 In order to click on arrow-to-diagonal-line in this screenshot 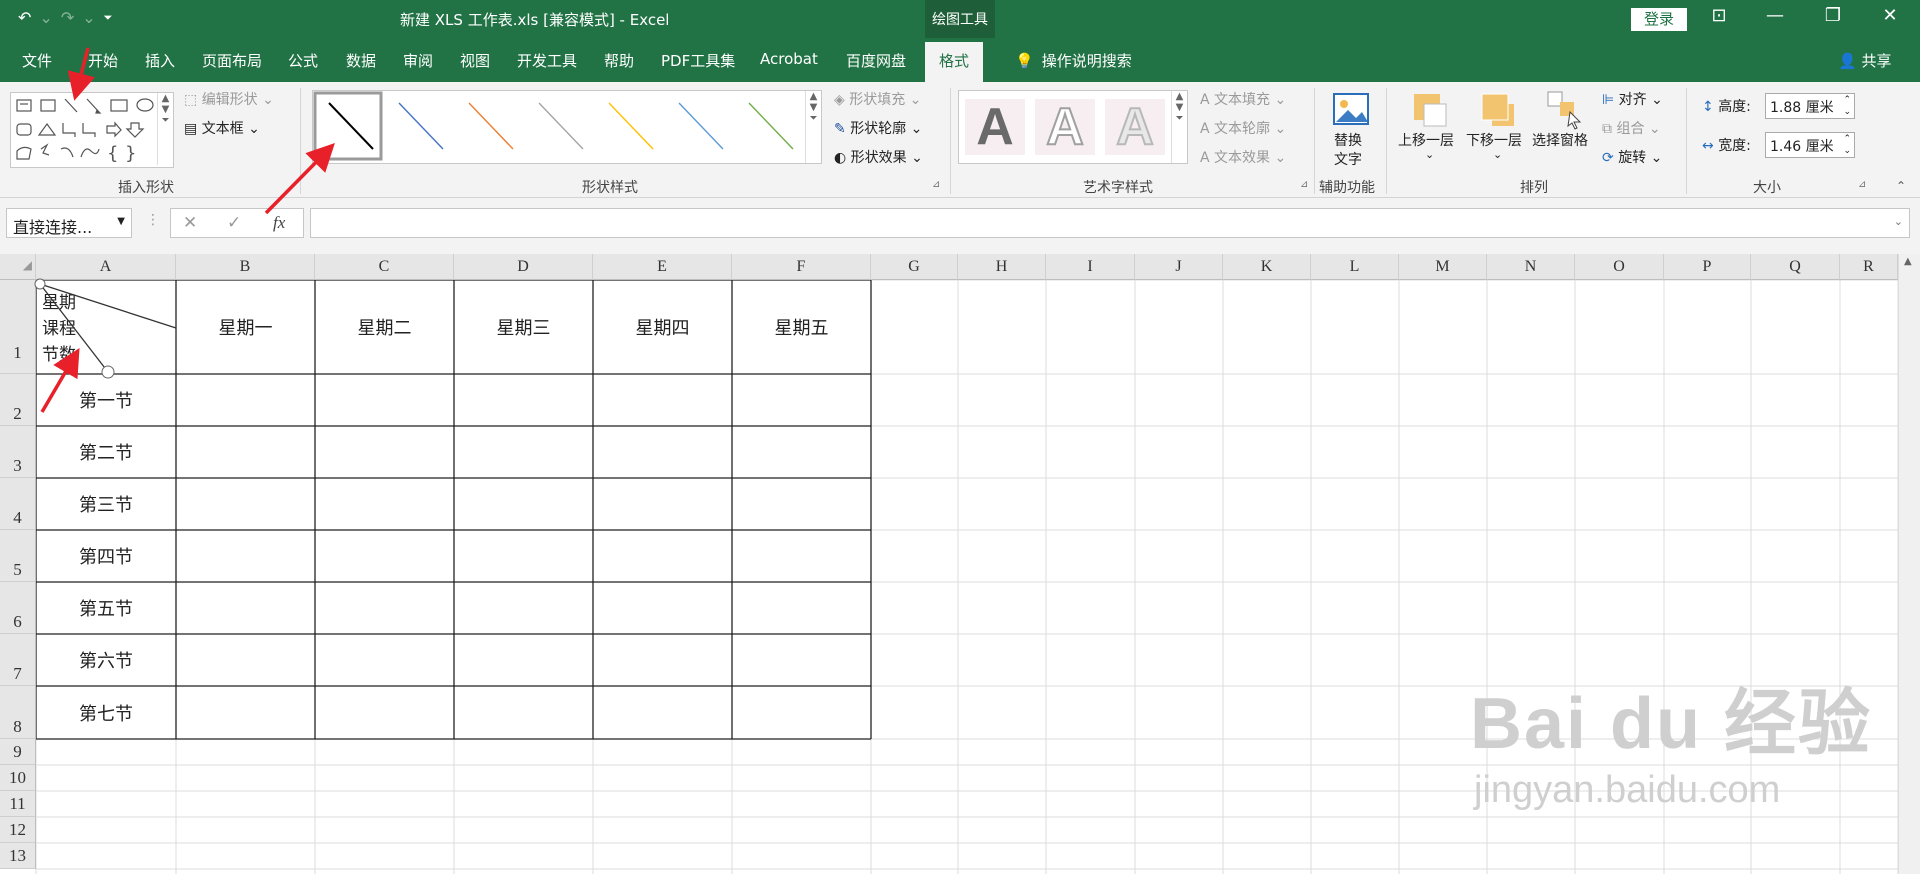, I will do `click(60, 380)`.